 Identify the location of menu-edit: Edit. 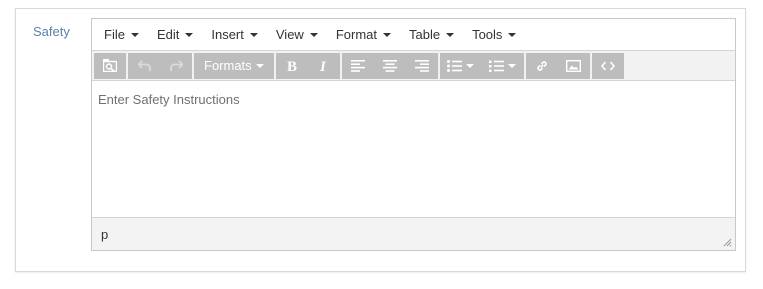
(175, 35).